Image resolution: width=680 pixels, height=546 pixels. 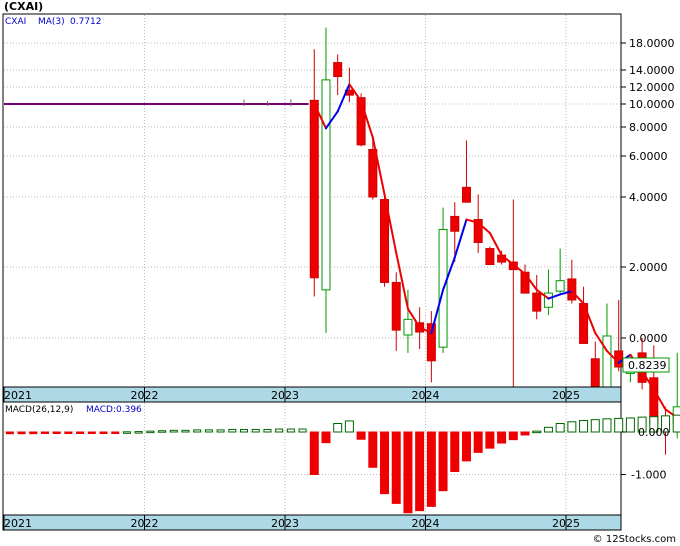 I want to click on last-price-label: 0.8239, so click(x=647, y=365).